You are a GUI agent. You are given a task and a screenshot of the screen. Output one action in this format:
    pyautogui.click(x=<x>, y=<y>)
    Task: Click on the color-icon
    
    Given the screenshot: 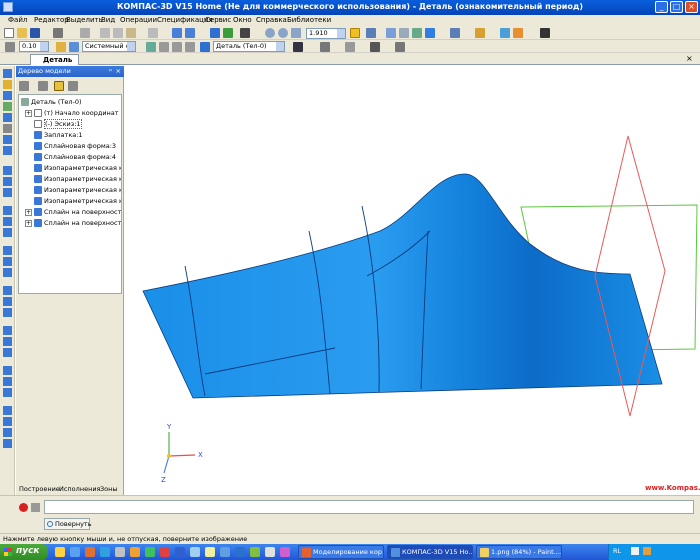 What is the action you would take?
    pyautogui.click(x=298, y=47)
    